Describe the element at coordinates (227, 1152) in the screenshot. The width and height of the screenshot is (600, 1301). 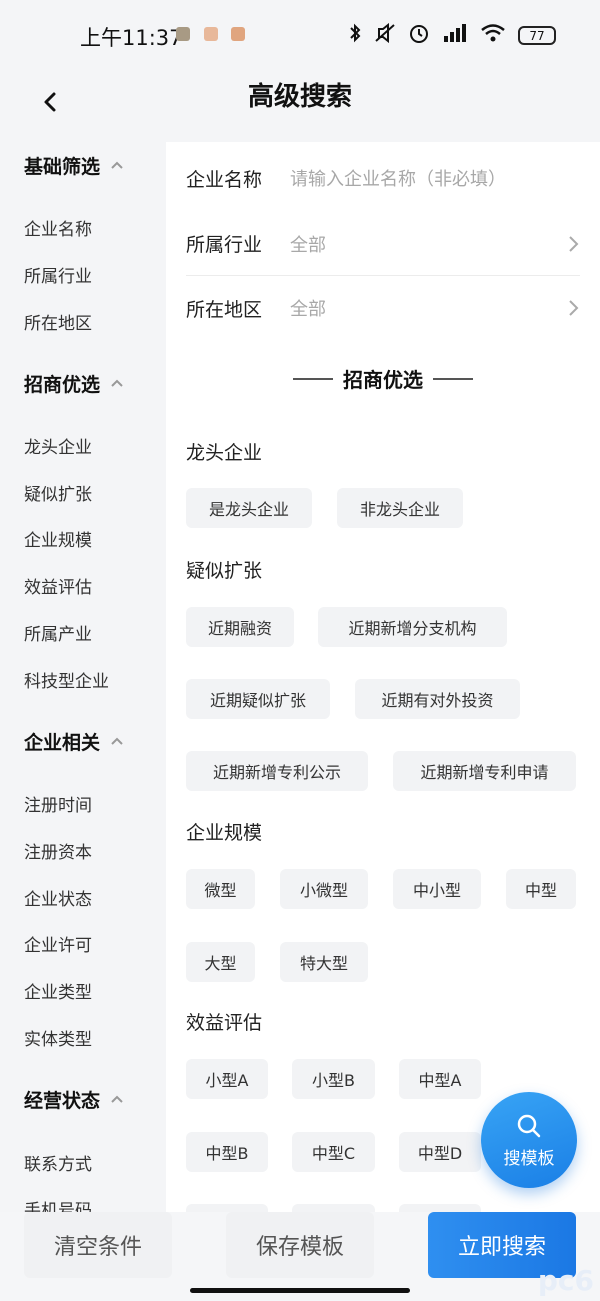
I see `filter-chip: 中型B` at that location.